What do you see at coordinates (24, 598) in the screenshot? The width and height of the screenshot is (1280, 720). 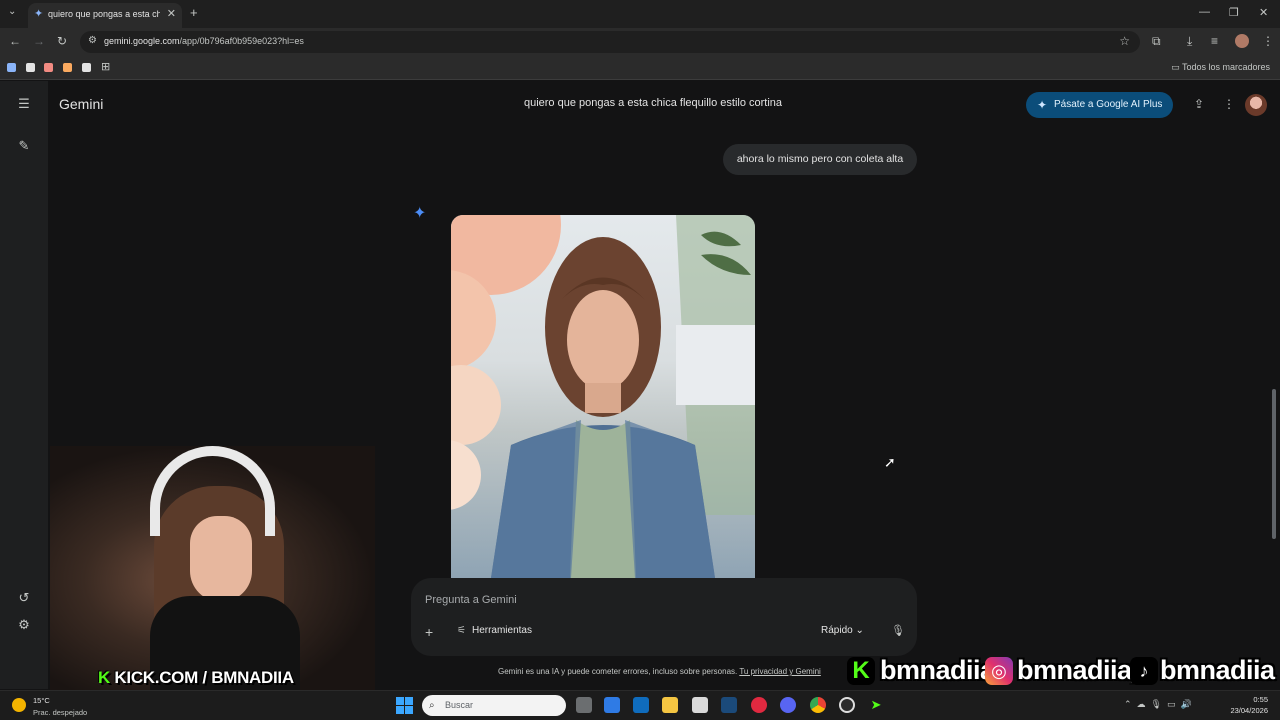 I see `activity-icon: ↺` at bounding box center [24, 598].